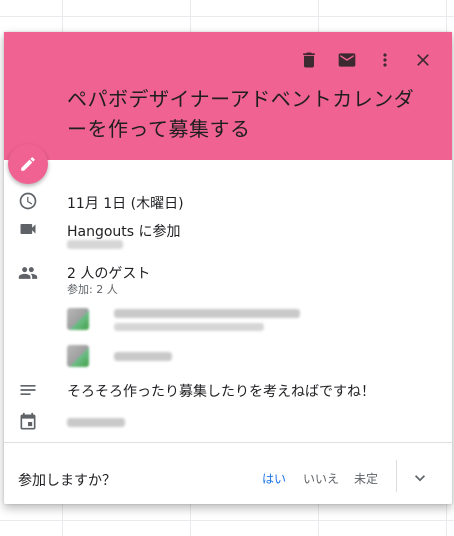 The height and width of the screenshot is (536, 454). I want to click on email-icon, so click(347, 60).